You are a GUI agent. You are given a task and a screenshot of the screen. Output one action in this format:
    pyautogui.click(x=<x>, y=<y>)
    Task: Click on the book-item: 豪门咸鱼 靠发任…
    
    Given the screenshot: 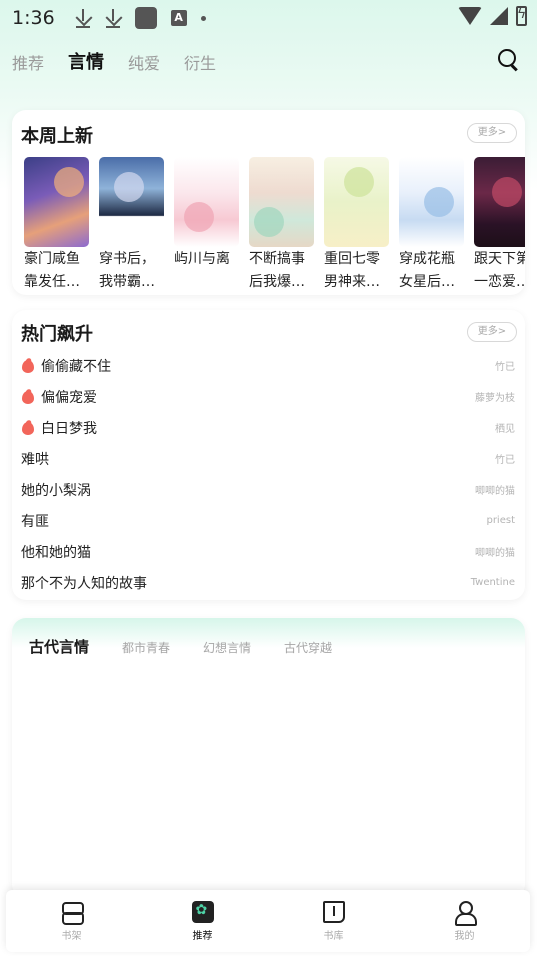 What is the action you would take?
    pyautogui.click(x=56, y=225)
    